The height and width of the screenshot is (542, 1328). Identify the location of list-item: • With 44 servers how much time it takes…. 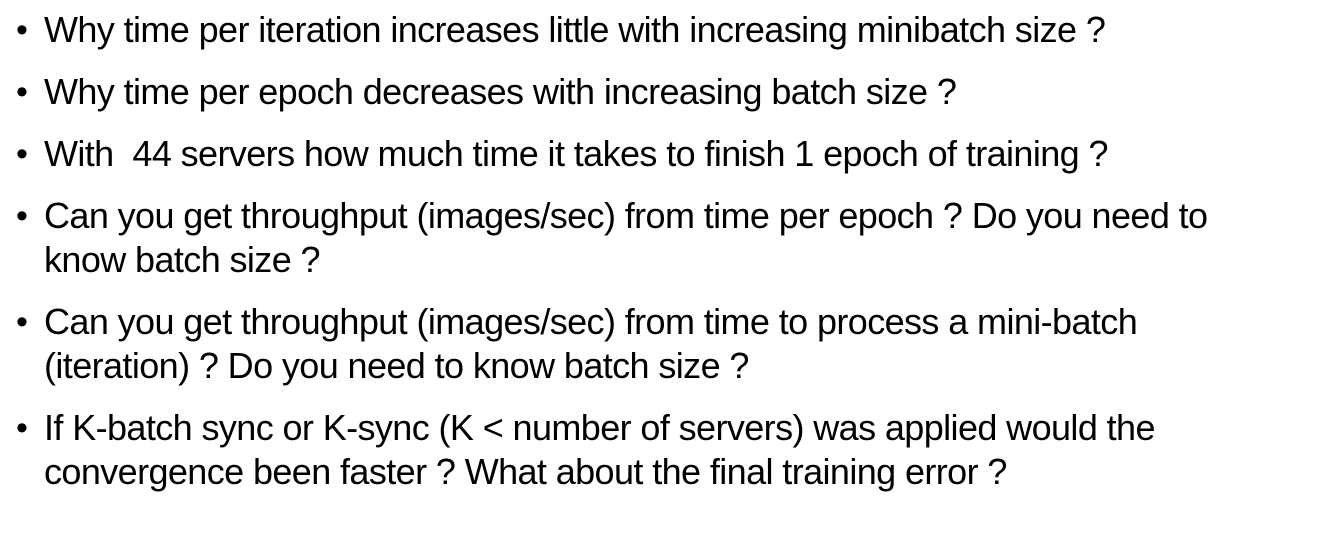
(664, 154).